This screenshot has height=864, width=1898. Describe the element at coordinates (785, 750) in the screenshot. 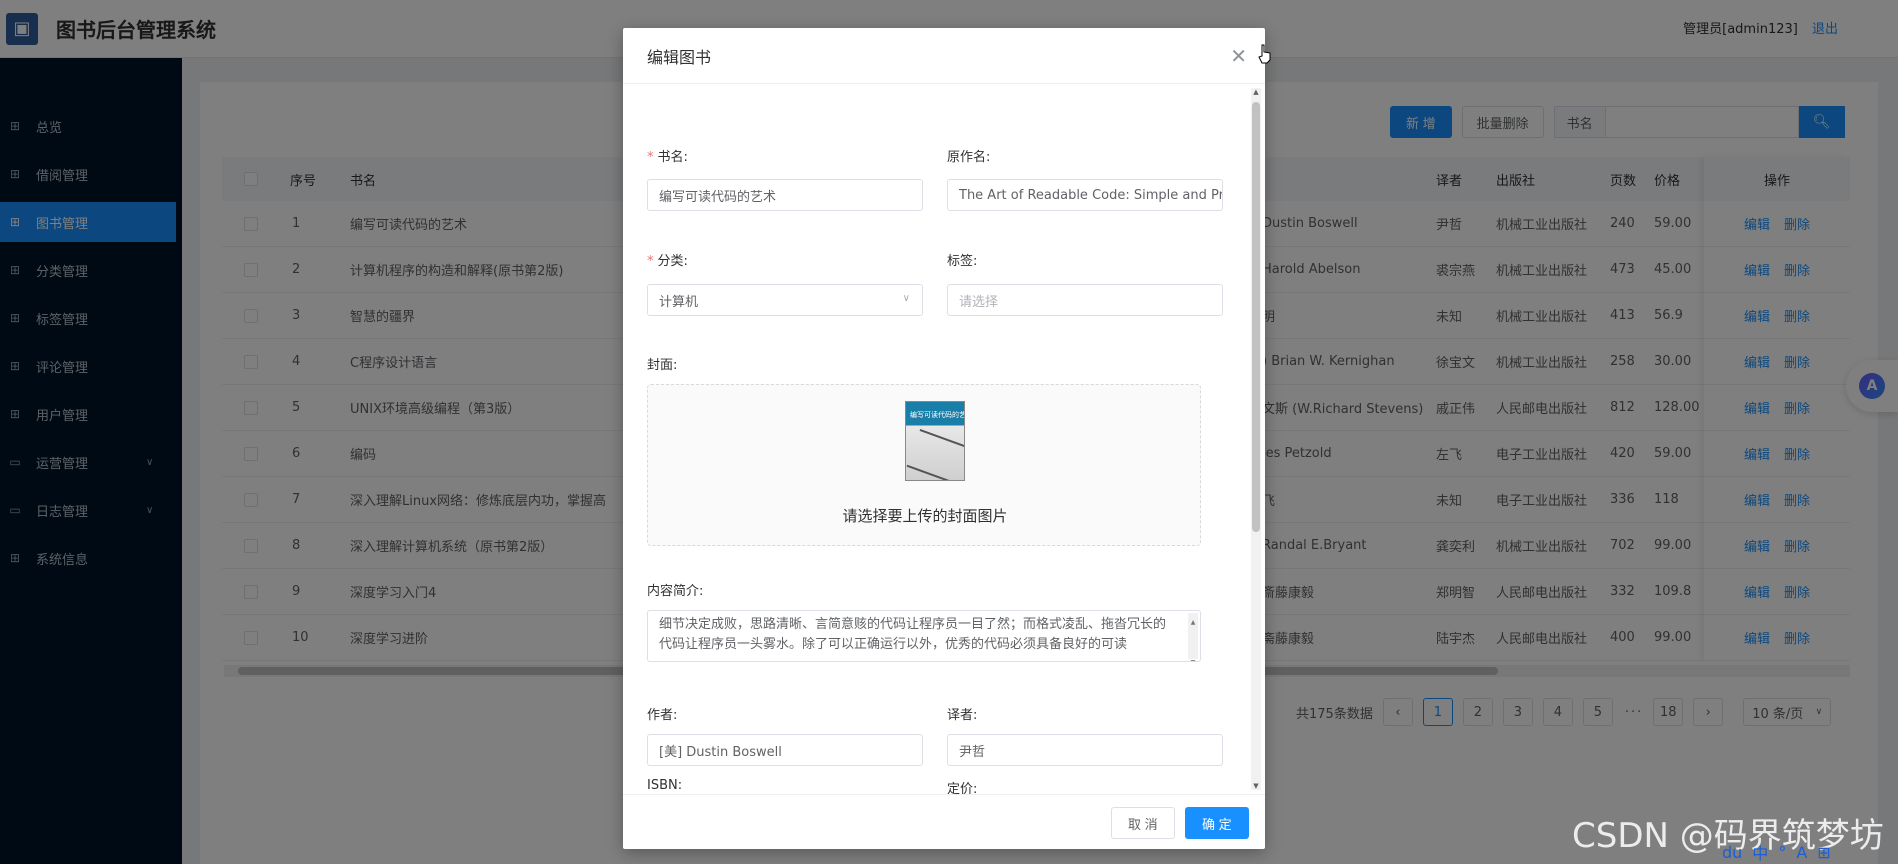

I see `author-input: [美] Dustin Boswell` at that location.